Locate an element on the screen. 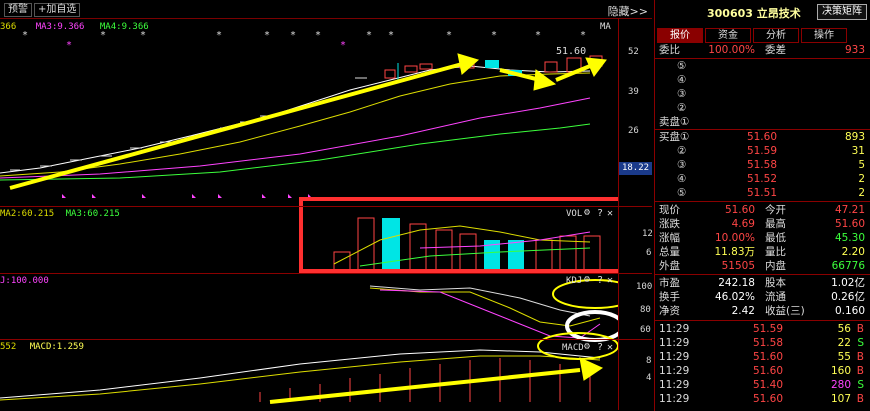  vol-close-icon: ✕ is located at coordinates (610, 213).